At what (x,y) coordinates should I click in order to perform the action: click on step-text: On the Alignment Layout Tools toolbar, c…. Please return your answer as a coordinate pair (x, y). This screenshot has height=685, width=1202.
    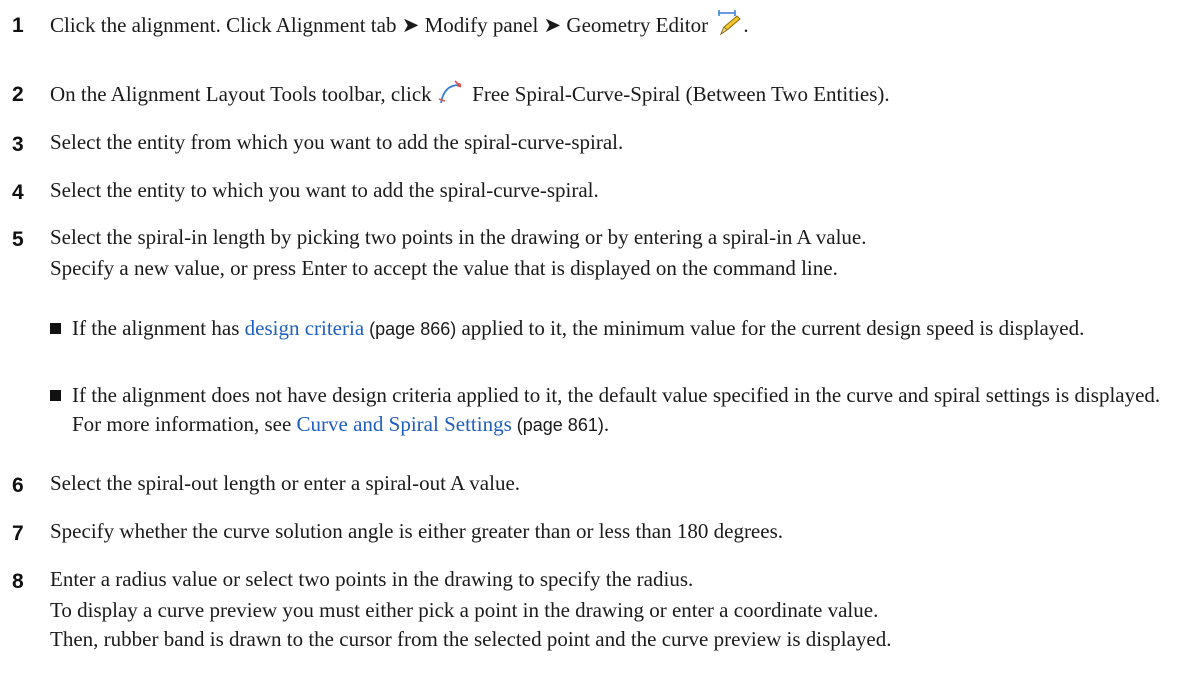
    Looking at the image, I should click on (621, 96).